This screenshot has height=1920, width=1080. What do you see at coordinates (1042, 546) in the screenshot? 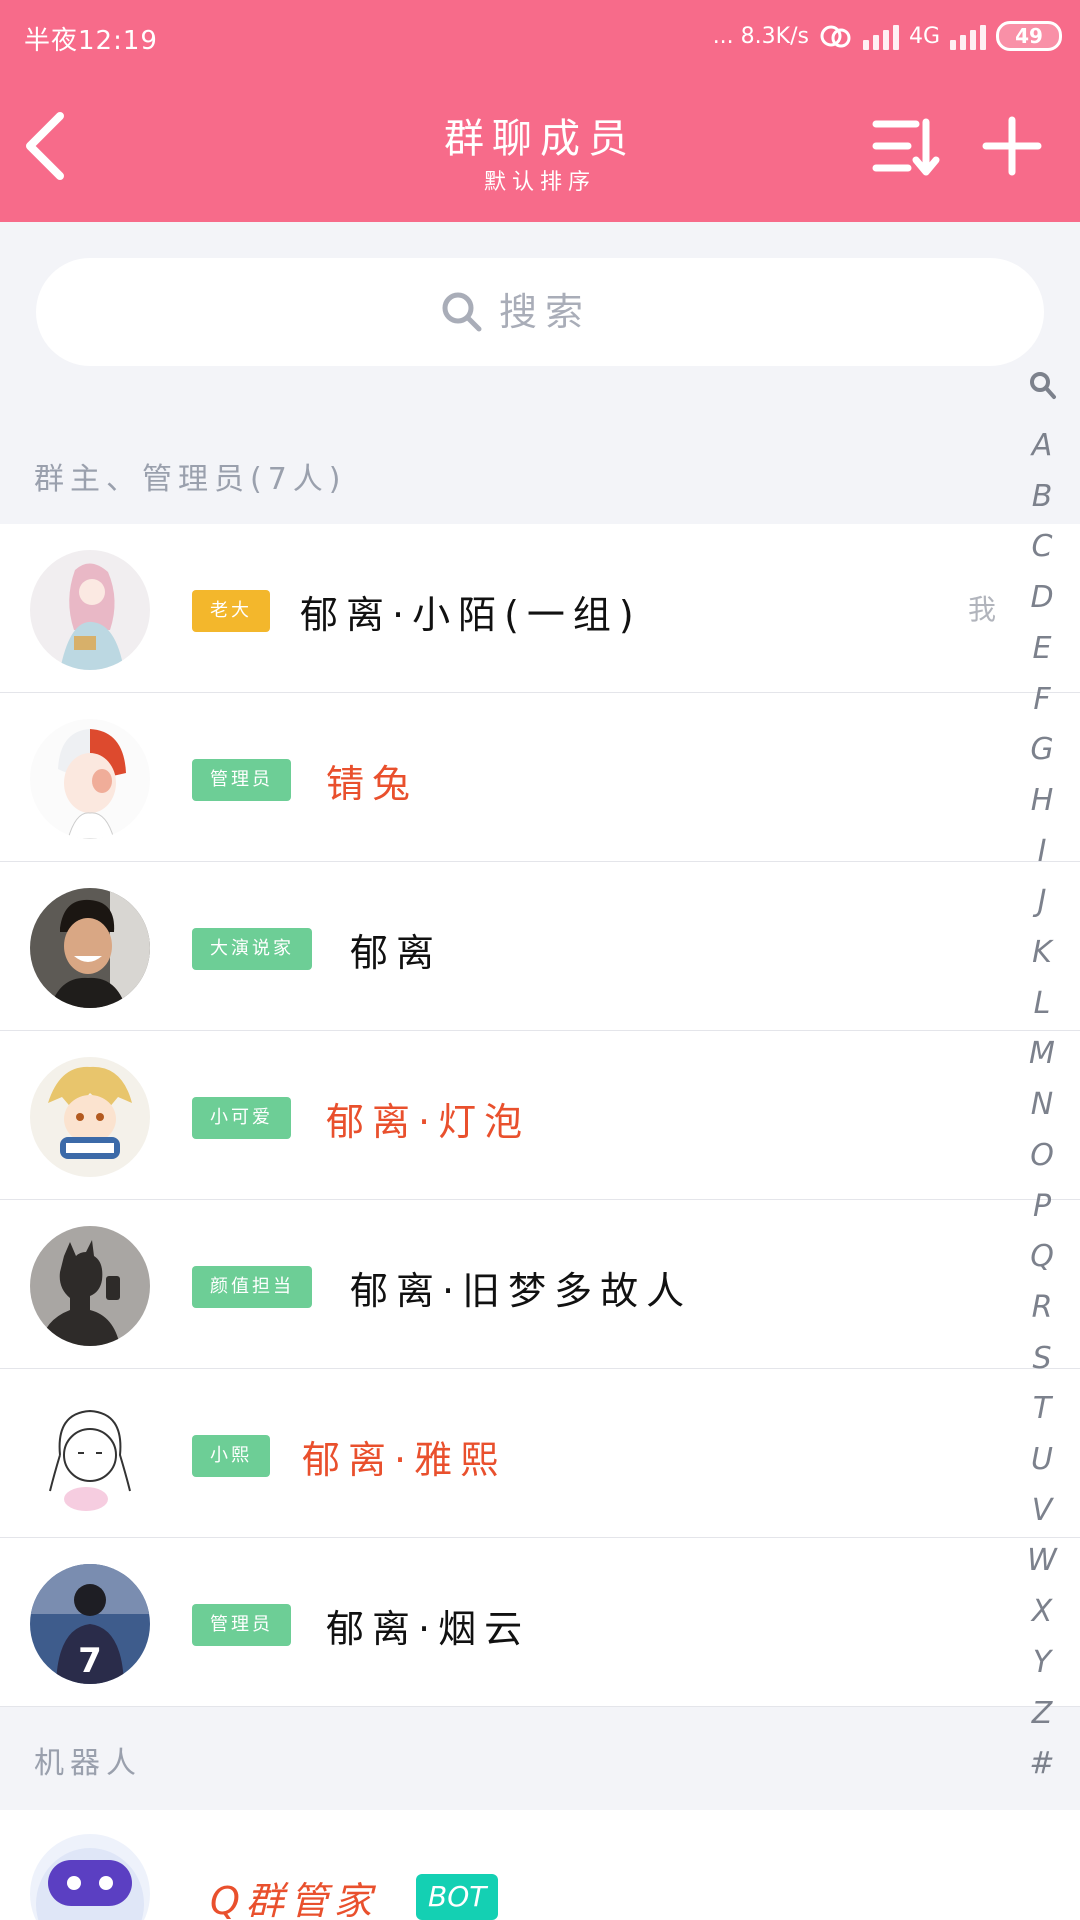
I see `alpha-letter-c: C` at bounding box center [1042, 546].